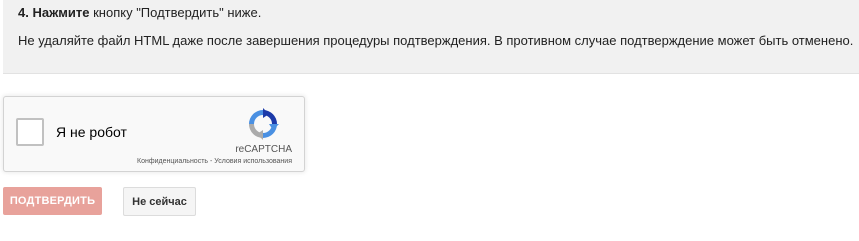 The image size is (859, 241). I want to click on step-instruction: 4. Нажмите кнопку "Подтвердить" ниже., so click(139, 13).